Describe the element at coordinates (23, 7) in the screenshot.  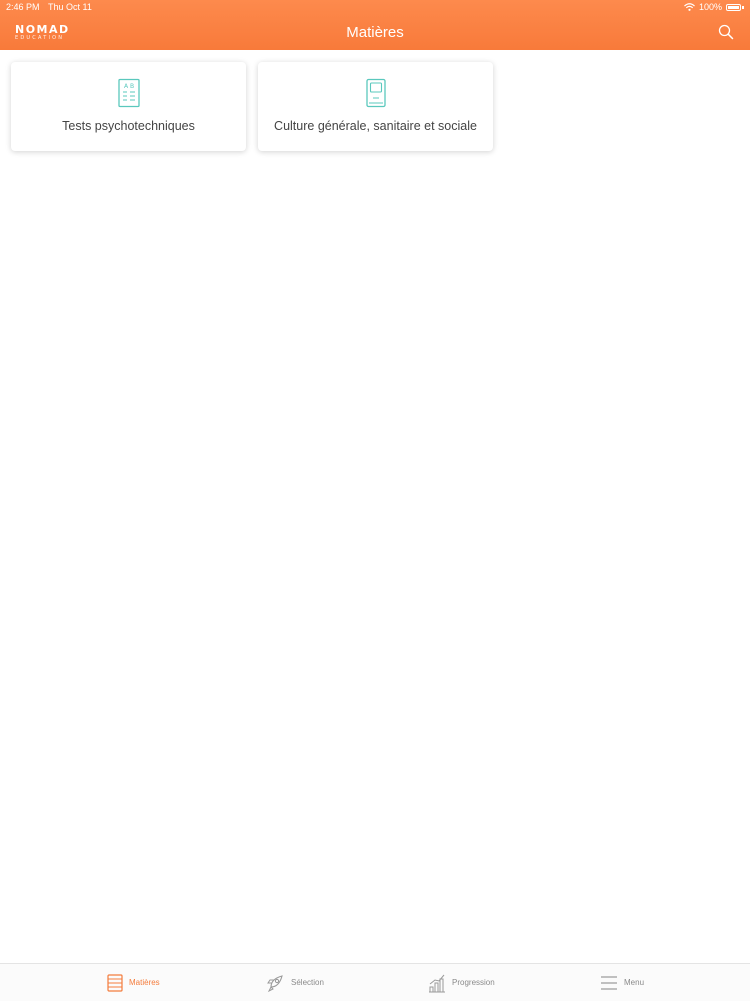
I see `status-time: 2:46 PM` at that location.